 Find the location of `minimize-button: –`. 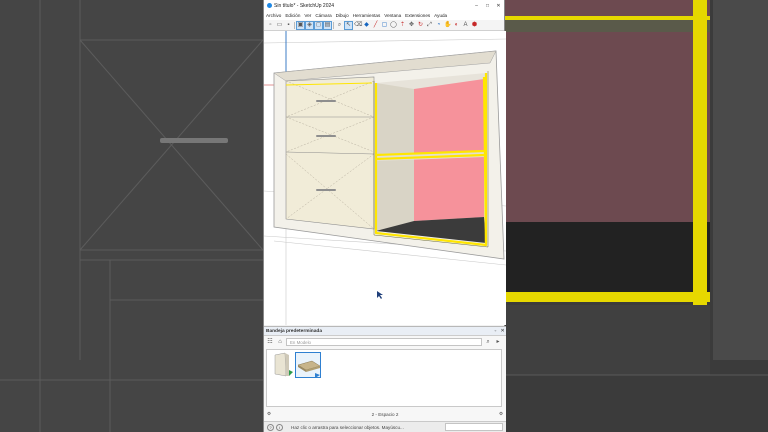

minimize-button: – is located at coordinates (476, 6).